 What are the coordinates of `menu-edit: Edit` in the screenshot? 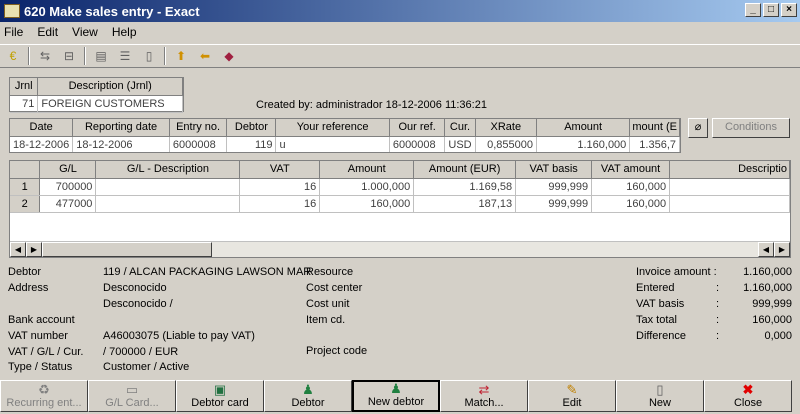 It's located at (47, 32).